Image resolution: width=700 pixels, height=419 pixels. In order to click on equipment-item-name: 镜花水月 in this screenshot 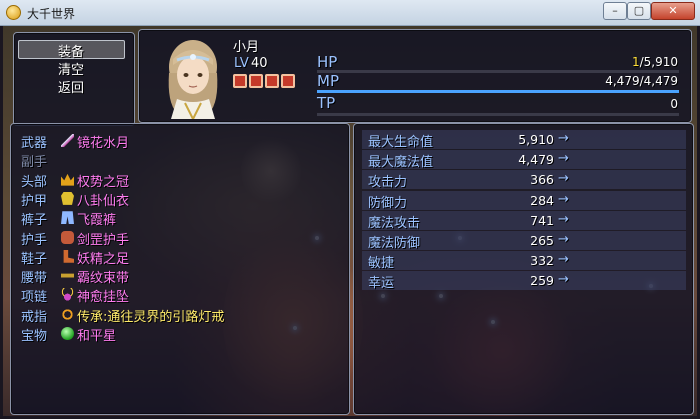, I will do `click(103, 143)`.